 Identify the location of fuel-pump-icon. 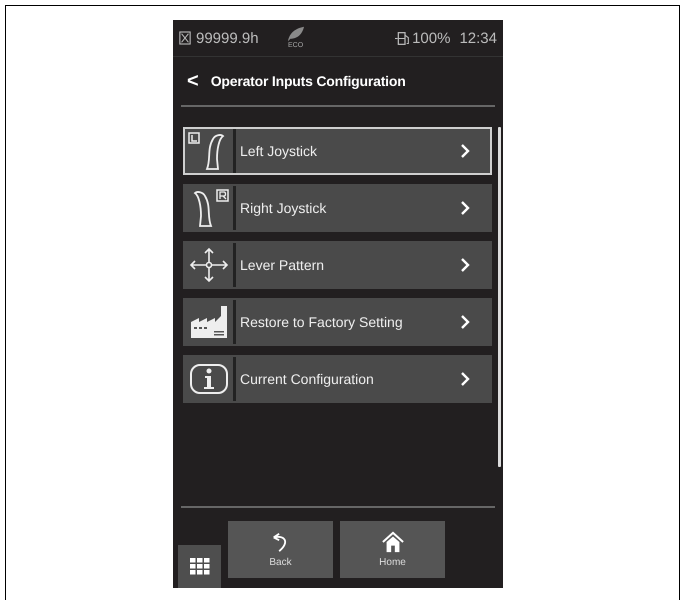
(403, 38).